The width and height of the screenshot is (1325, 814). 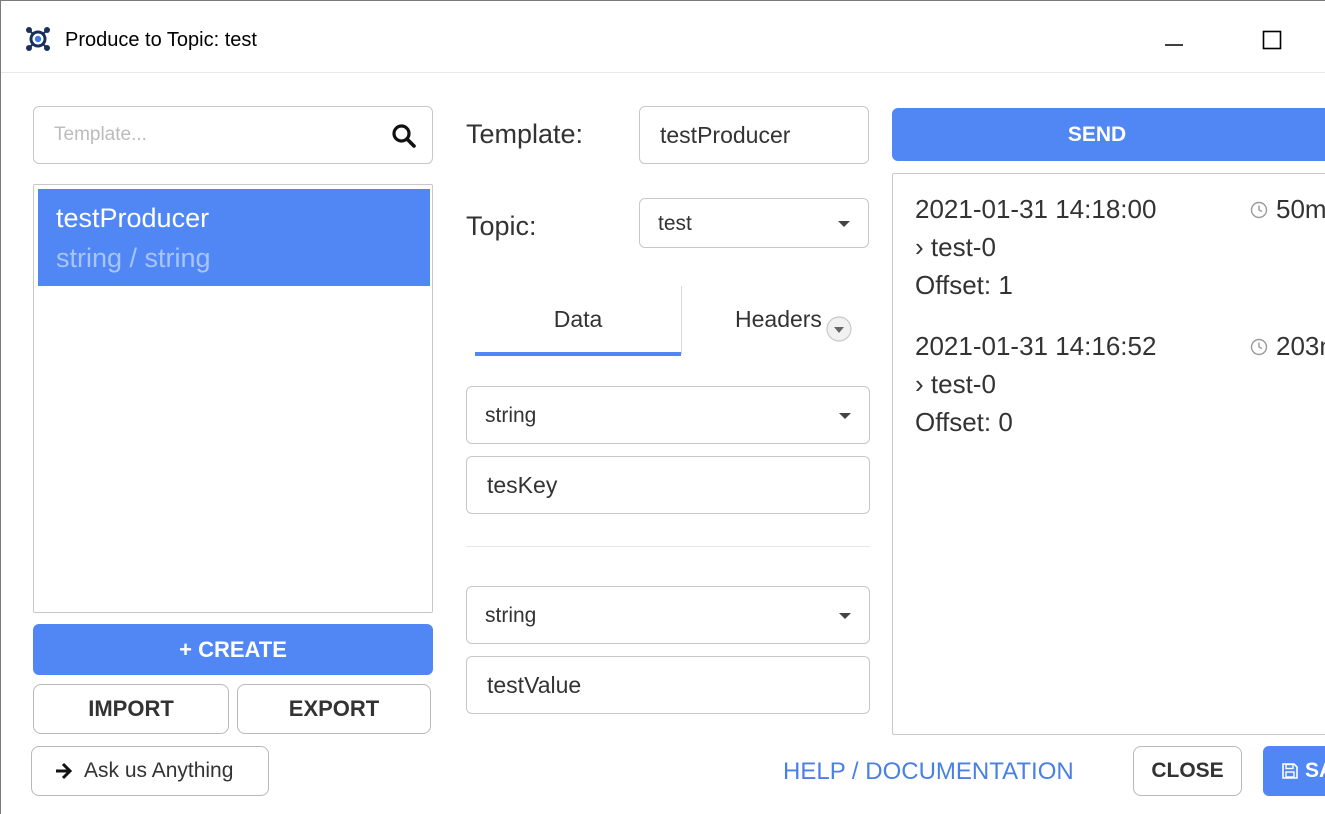 I want to click on topic-select: test, so click(x=754, y=223).